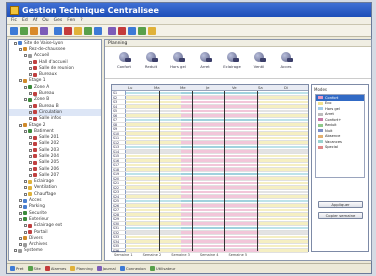 This screenshot has width=376, height=276. I want to click on status-item: Utilisateur, so click(162, 268).